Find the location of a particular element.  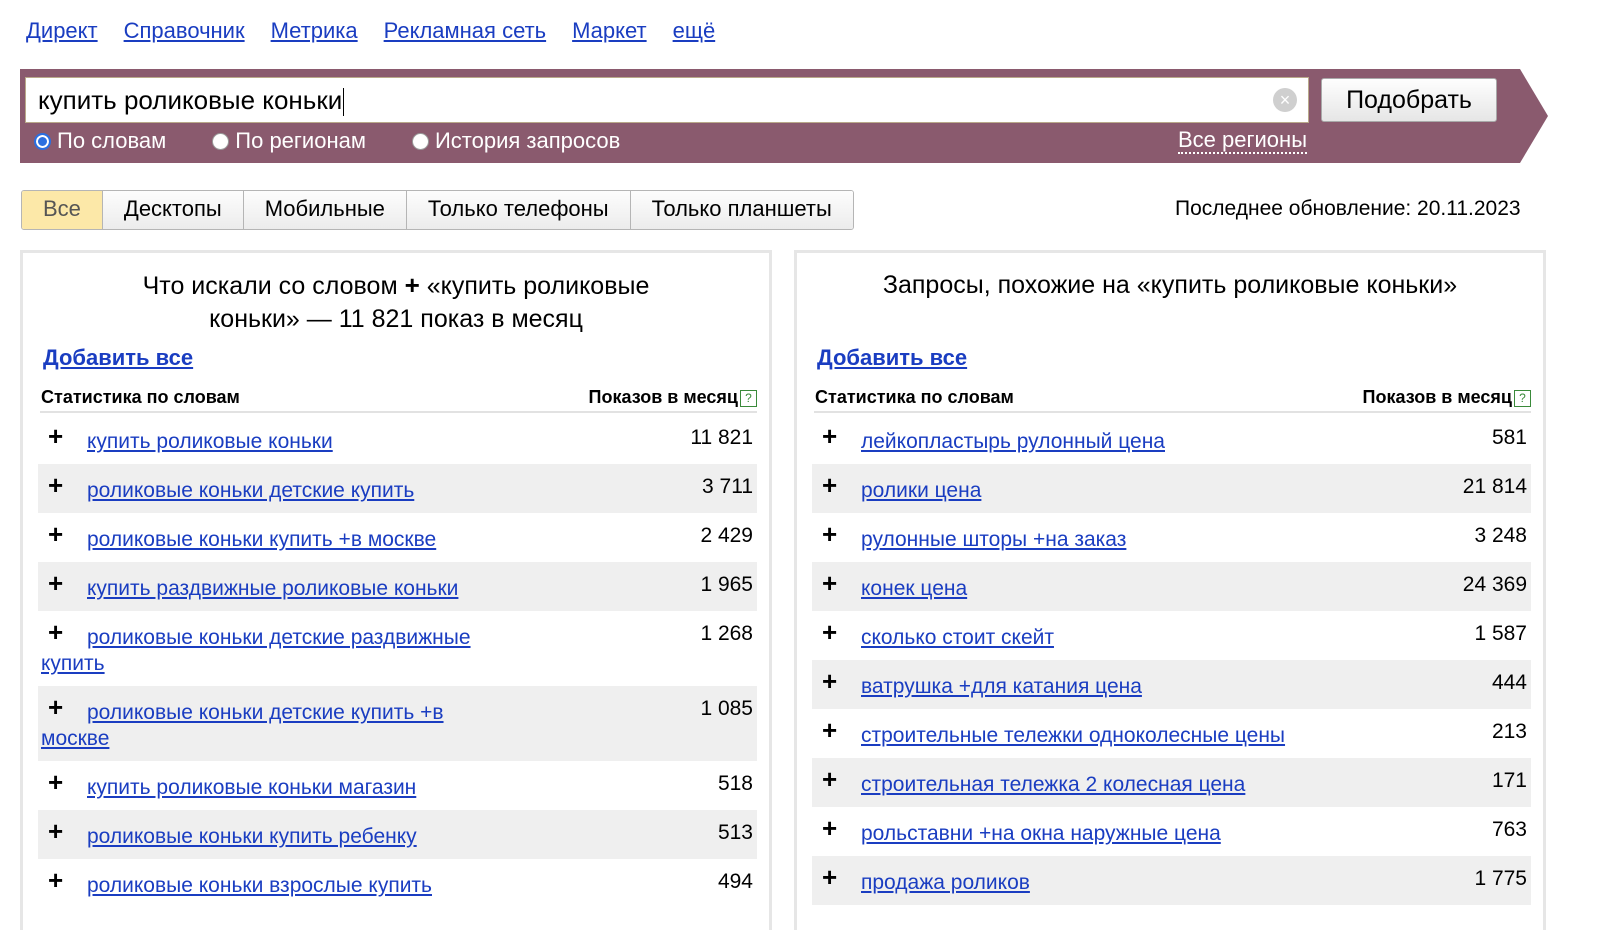

query-link: роликовые коньки купить ребенку is located at coordinates (397, 830).